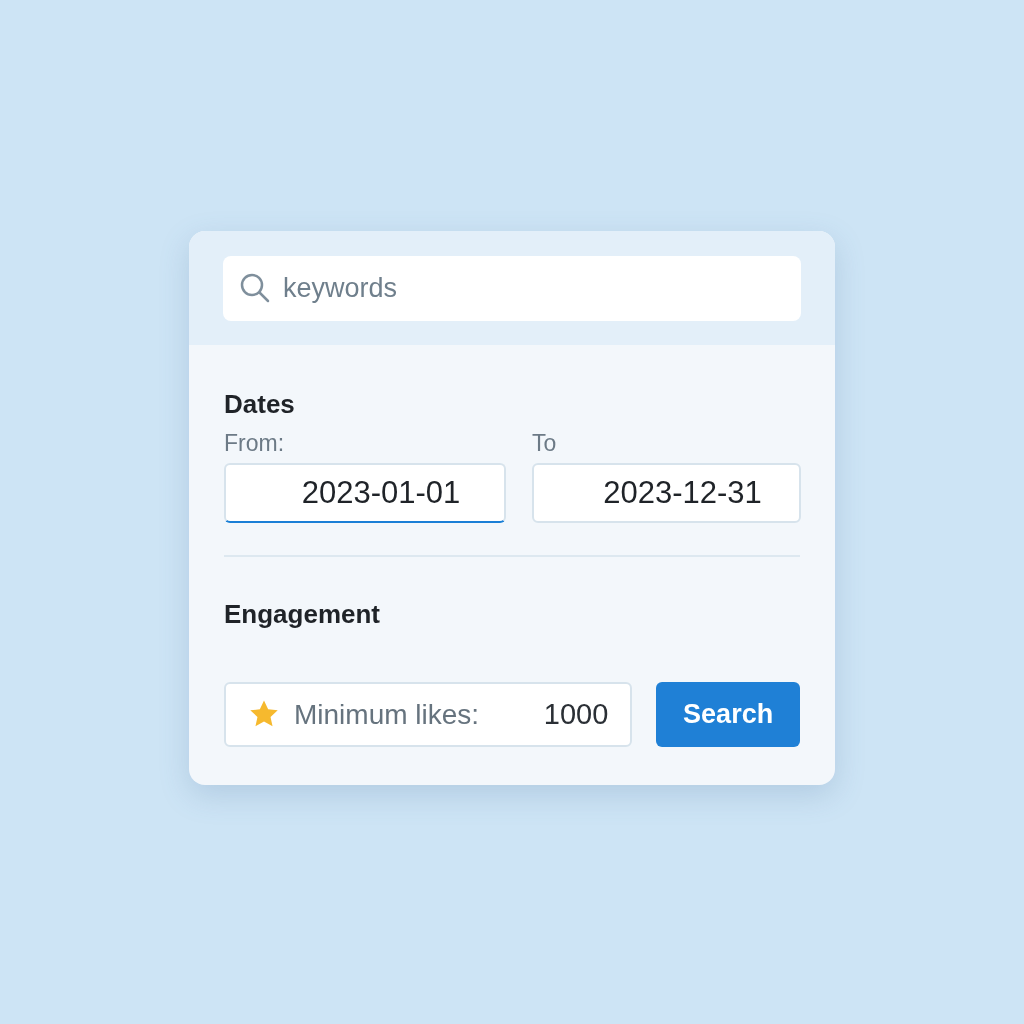 The height and width of the screenshot is (1024, 1024). Describe the element at coordinates (260, 404) in the screenshot. I see `section-title: Dates` at that location.